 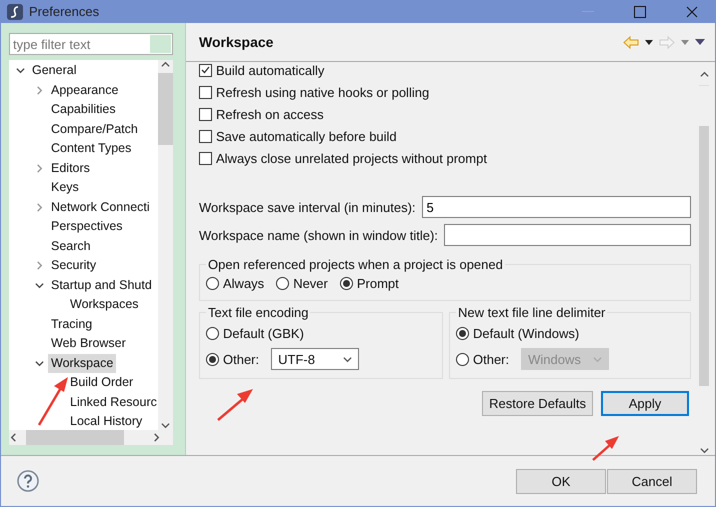 I want to click on dialog-button: OK, so click(x=561, y=481).